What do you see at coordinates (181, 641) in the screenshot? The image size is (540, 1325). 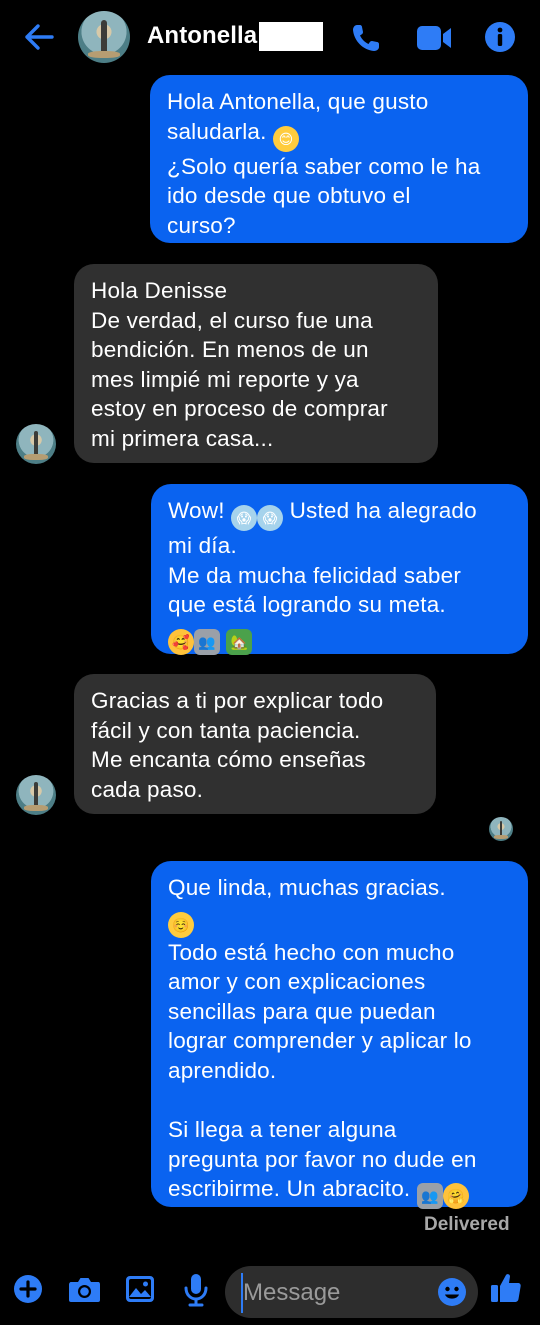 I see `smiling-hearts-emoji-icon: 🥰` at bounding box center [181, 641].